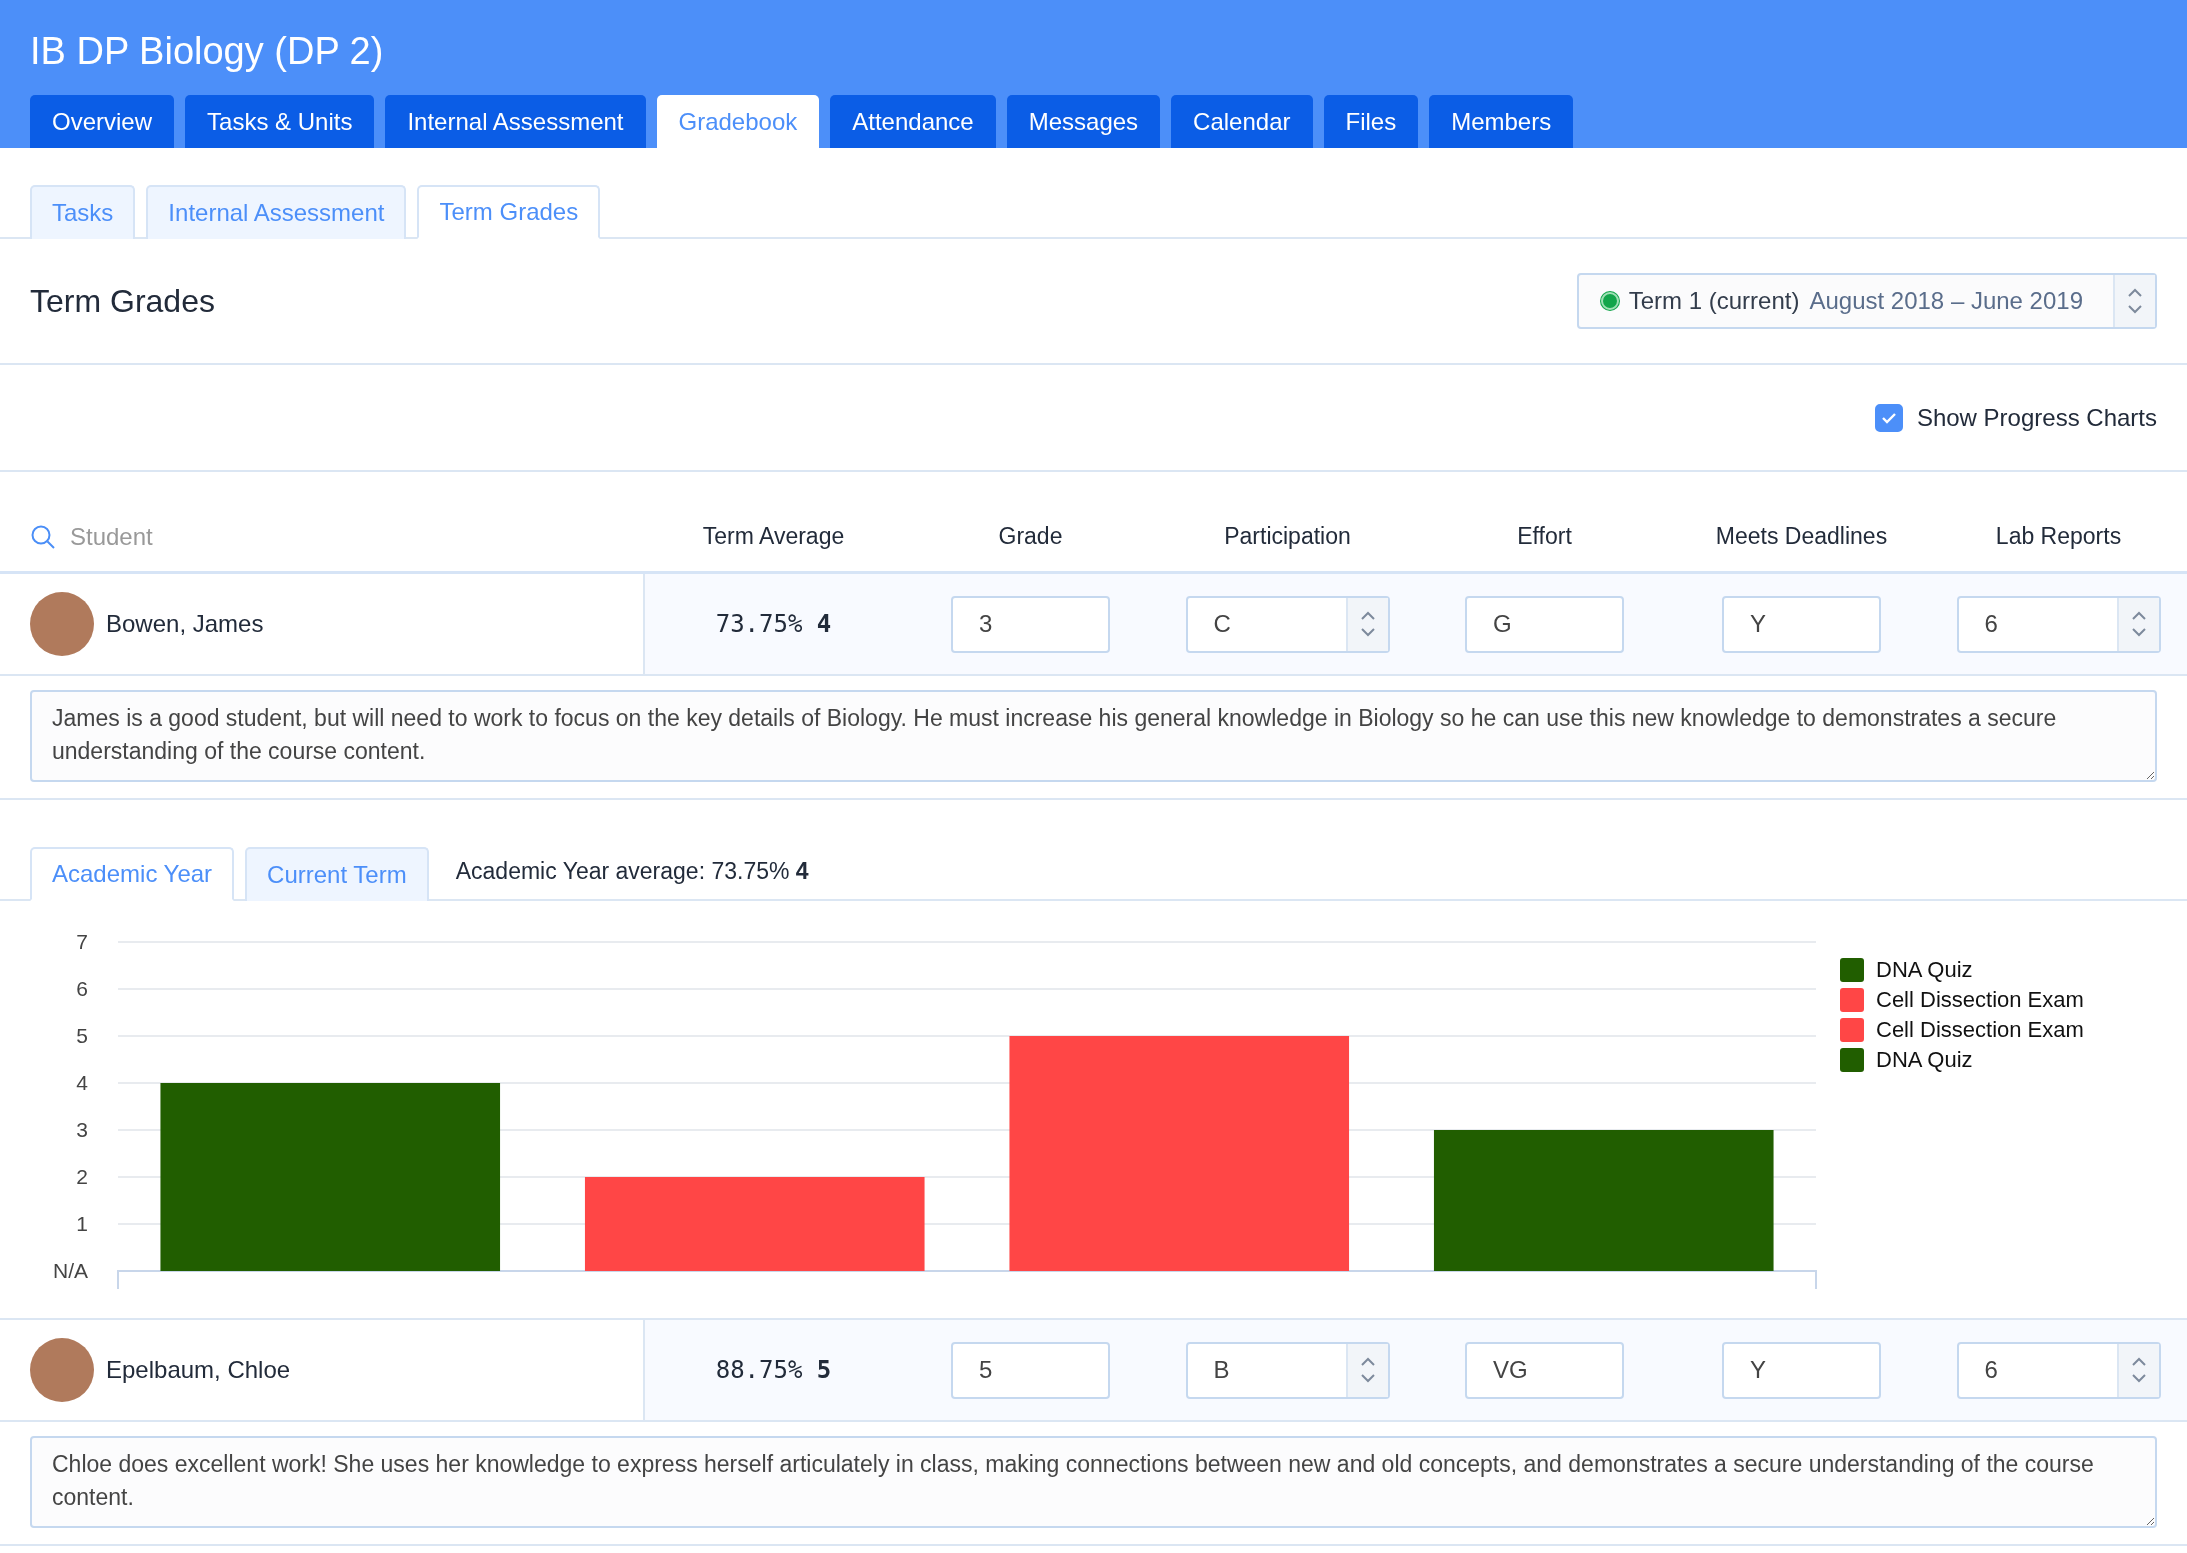 The image size is (2187, 1553). What do you see at coordinates (738, 121) in the screenshot?
I see `nav-tab: Gradebook` at bounding box center [738, 121].